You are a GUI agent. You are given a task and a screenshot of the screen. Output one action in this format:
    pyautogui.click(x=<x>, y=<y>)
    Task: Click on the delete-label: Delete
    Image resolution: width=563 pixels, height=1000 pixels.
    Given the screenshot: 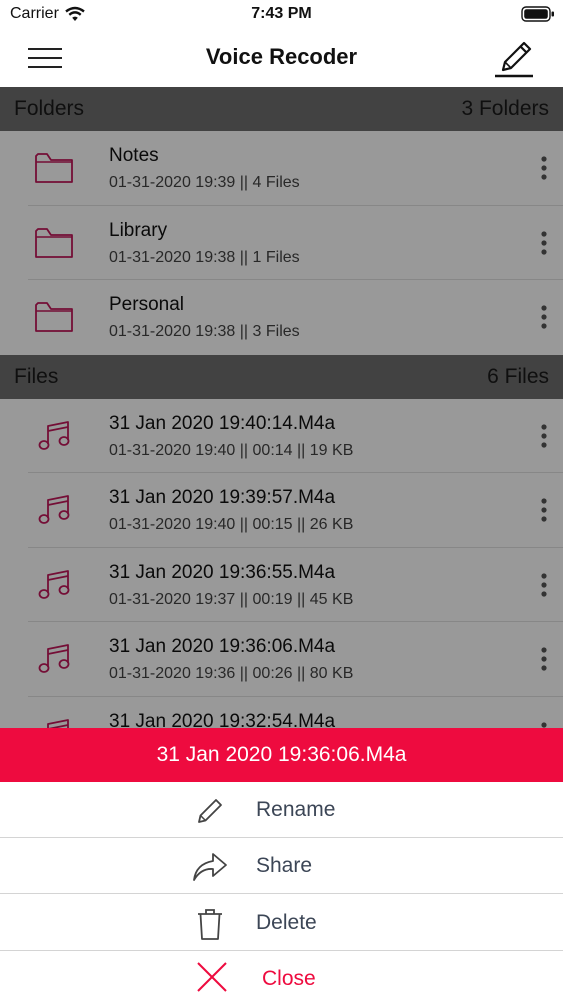 What is the action you would take?
    pyautogui.click(x=286, y=922)
    